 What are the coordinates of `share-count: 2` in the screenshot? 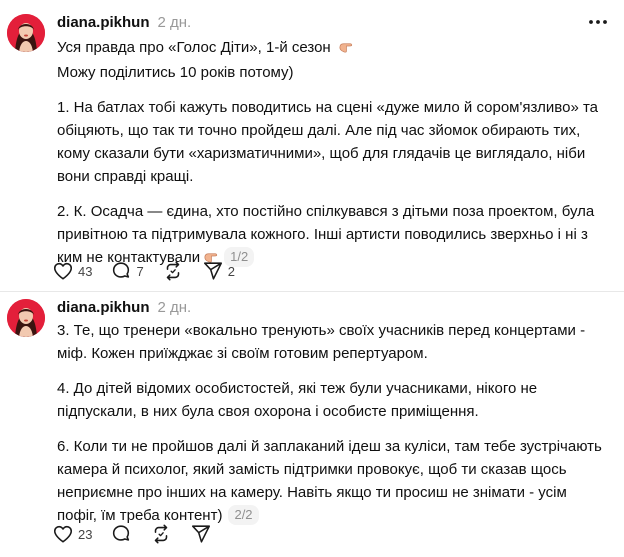 It's located at (231, 271).